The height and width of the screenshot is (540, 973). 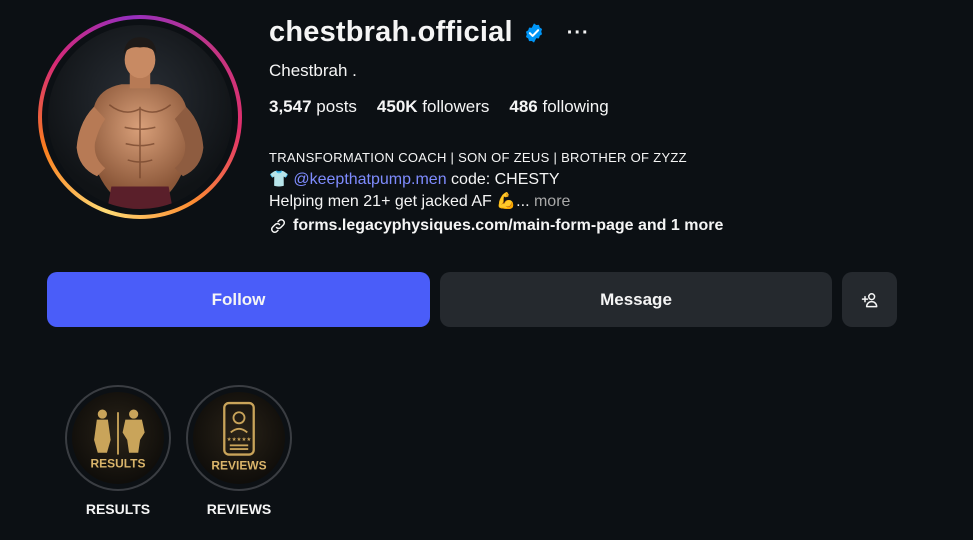 I want to click on profile-stats: 3,547 posts 450K followers 486 following, so click(x=439, y=107).